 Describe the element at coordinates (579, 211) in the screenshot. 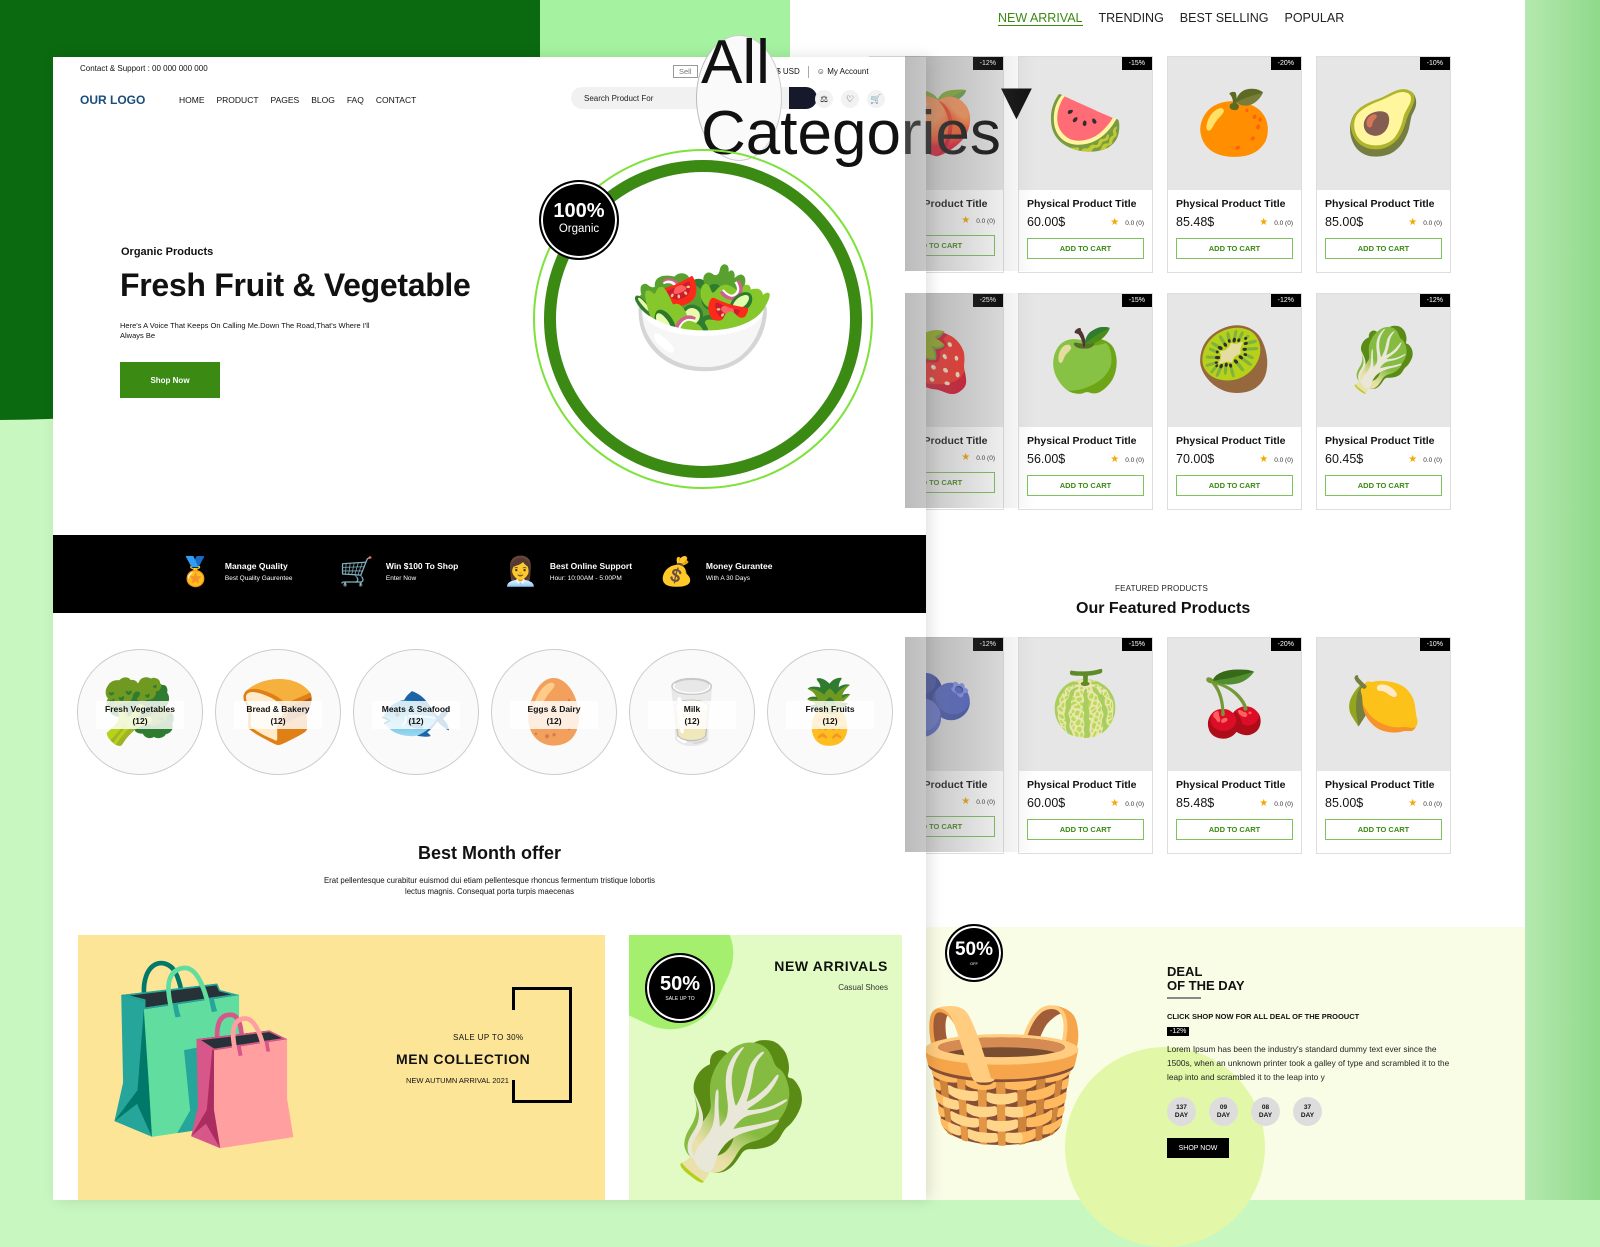

I see `organic-badge-percent: 100%` at that location.